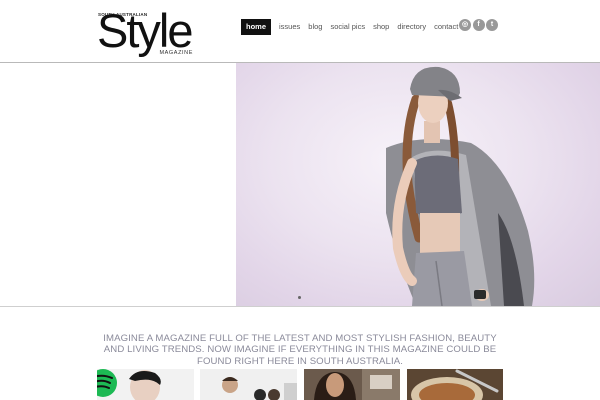 This screenshot has width=600, height=400. Describe the element at coordinates (315, 27) in the screenshot. I see `nav-item-blog: blog` at that location.